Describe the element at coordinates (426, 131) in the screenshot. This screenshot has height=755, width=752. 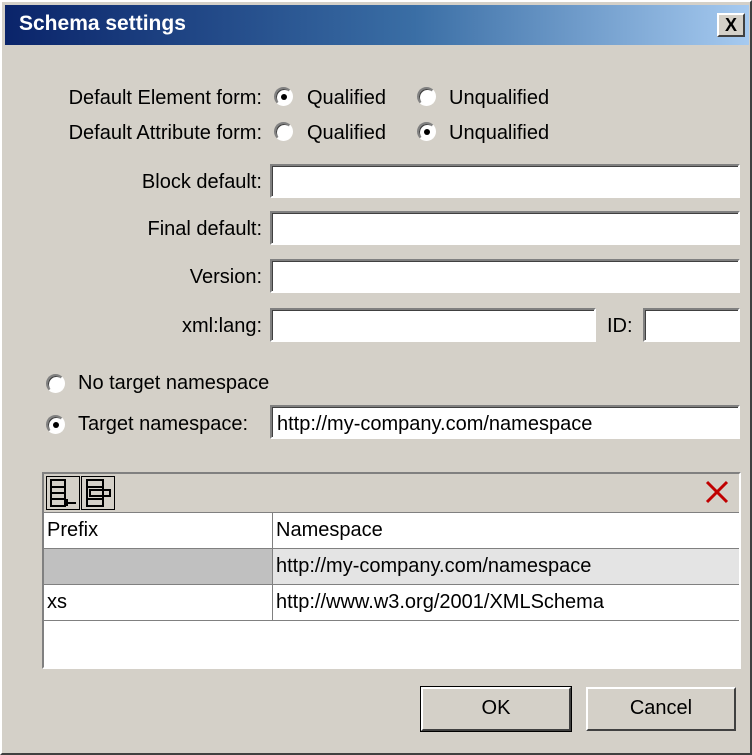
I see `attribute-form-unqualified-radio` at that location.